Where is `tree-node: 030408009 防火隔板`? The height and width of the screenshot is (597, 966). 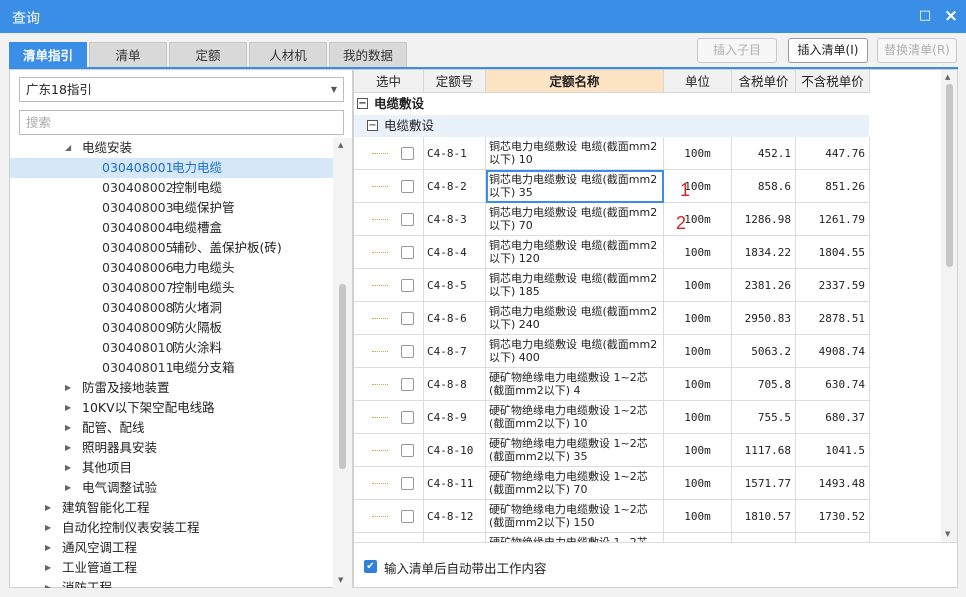 tree-node: 030408009 防火隔板 is located at coordinates (172, 328).